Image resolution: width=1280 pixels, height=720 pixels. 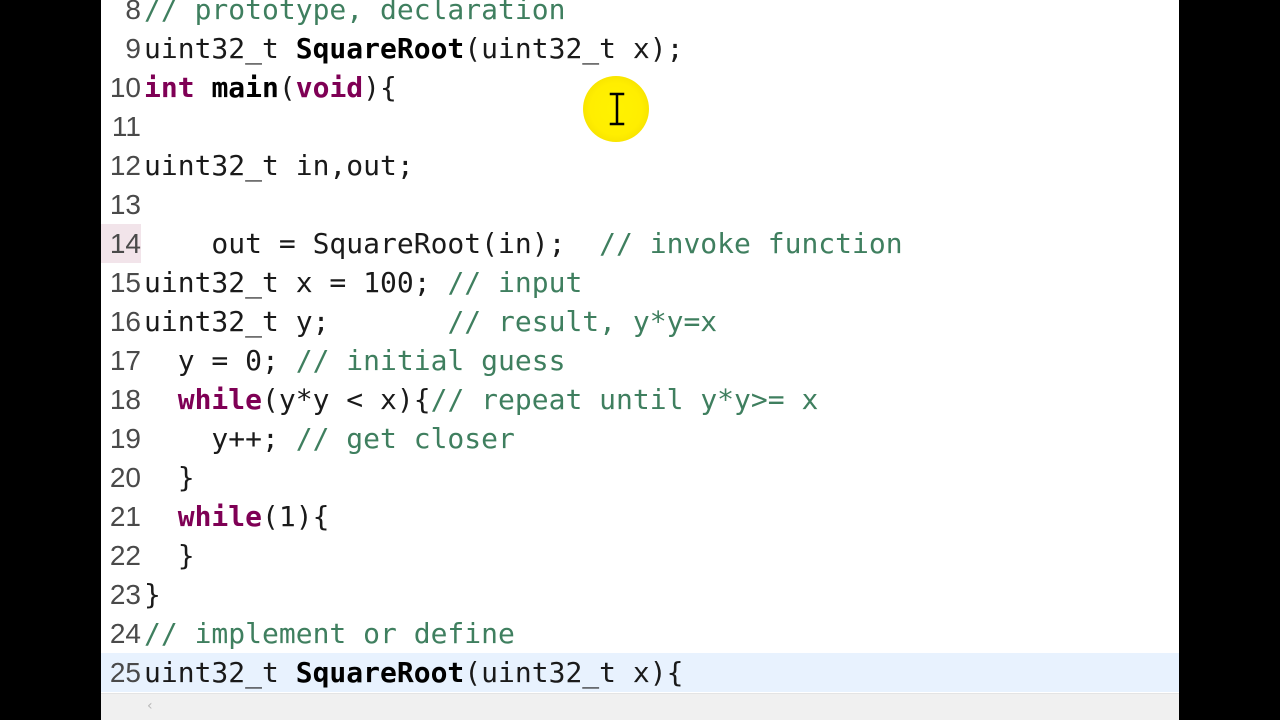 I want to click on code-line: 20 }, so click(x=640, y=477).